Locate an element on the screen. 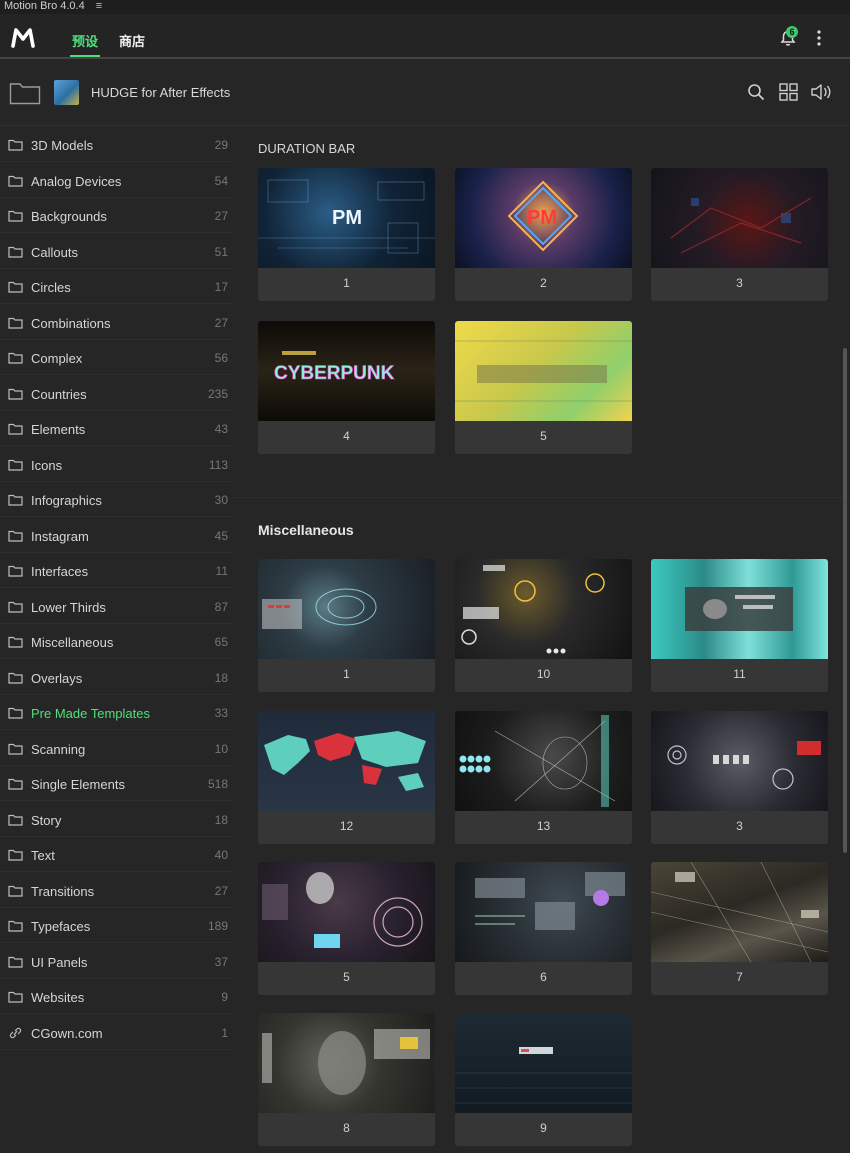  tab-store: 商店 is located at coordinates (132, 40).